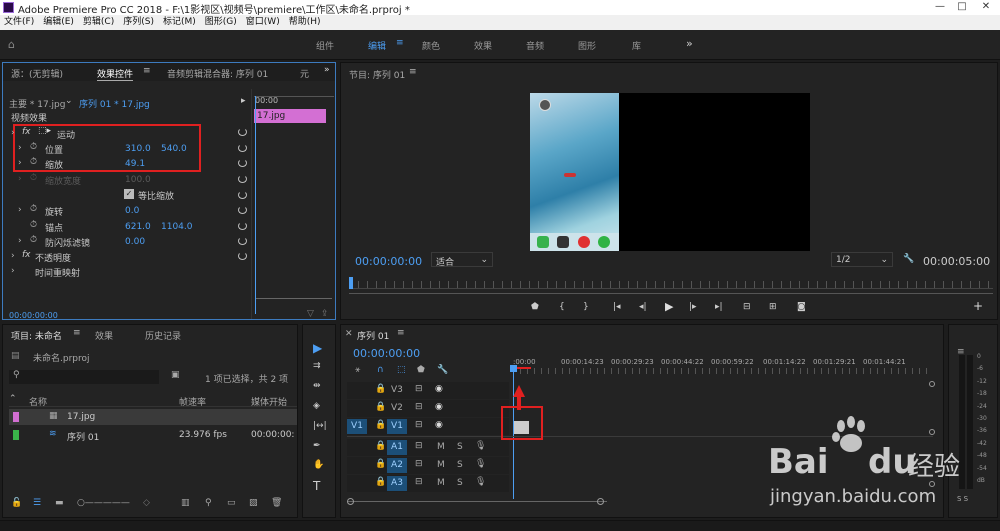  Describe the element at coordinates (535, 45) in the screenshot. I see `workspace-tab-audio: 音频` at that location.